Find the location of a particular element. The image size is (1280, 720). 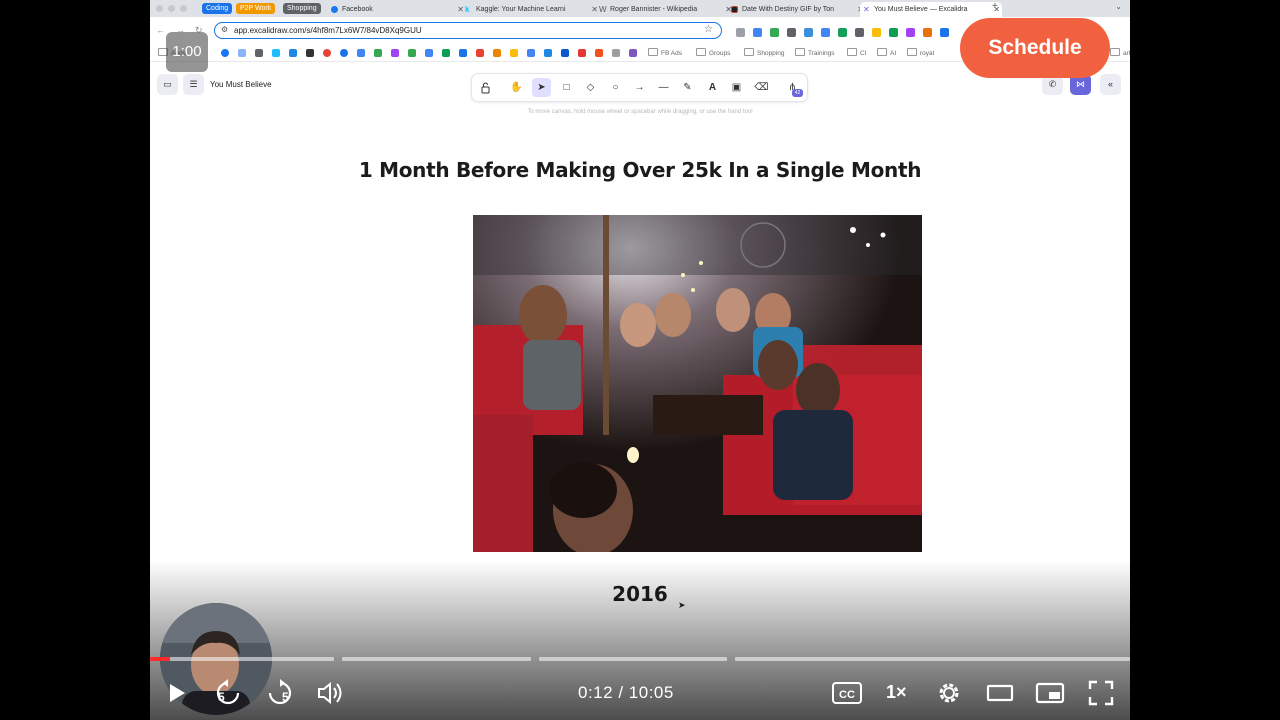

window-zoom-dot is located at coordinates (183, 8).